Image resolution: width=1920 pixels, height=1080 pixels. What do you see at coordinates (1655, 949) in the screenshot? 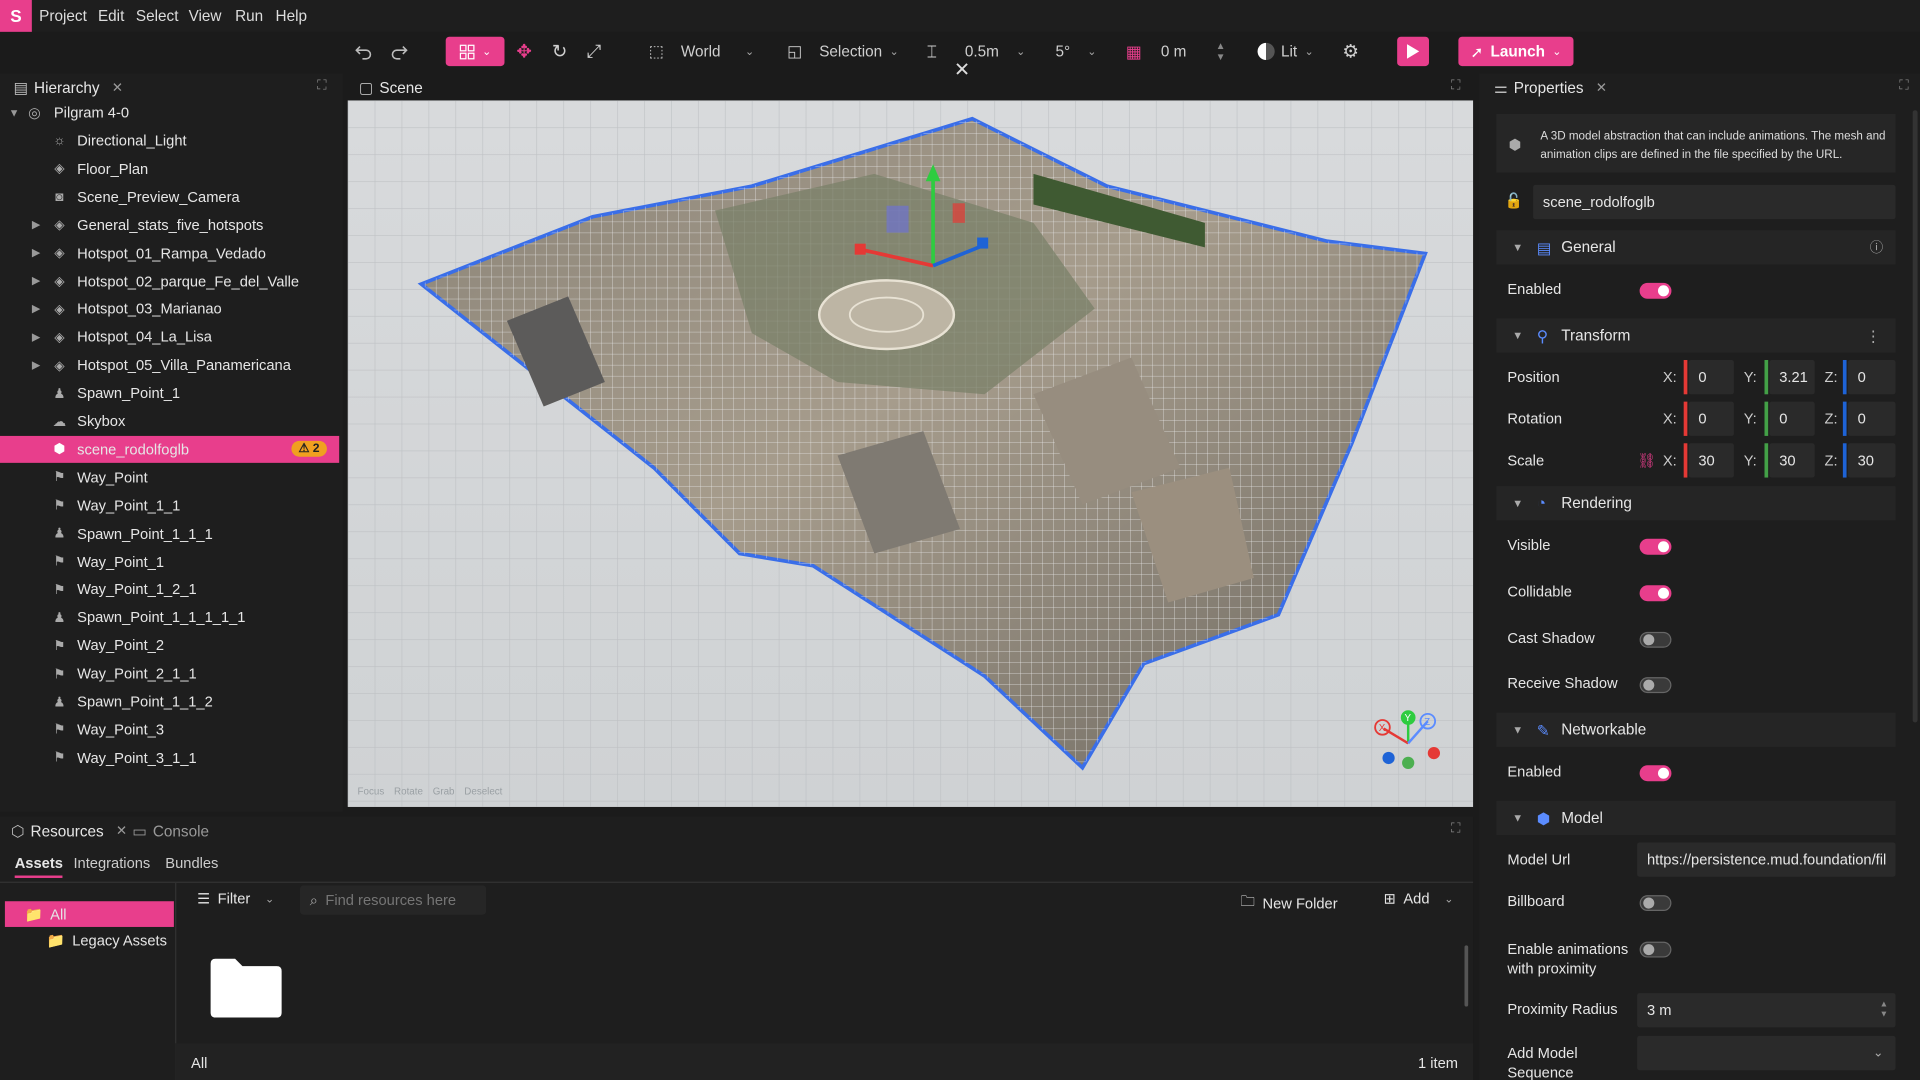
I see `animations-proximity-toggle` at bounding box center [1655, 949].